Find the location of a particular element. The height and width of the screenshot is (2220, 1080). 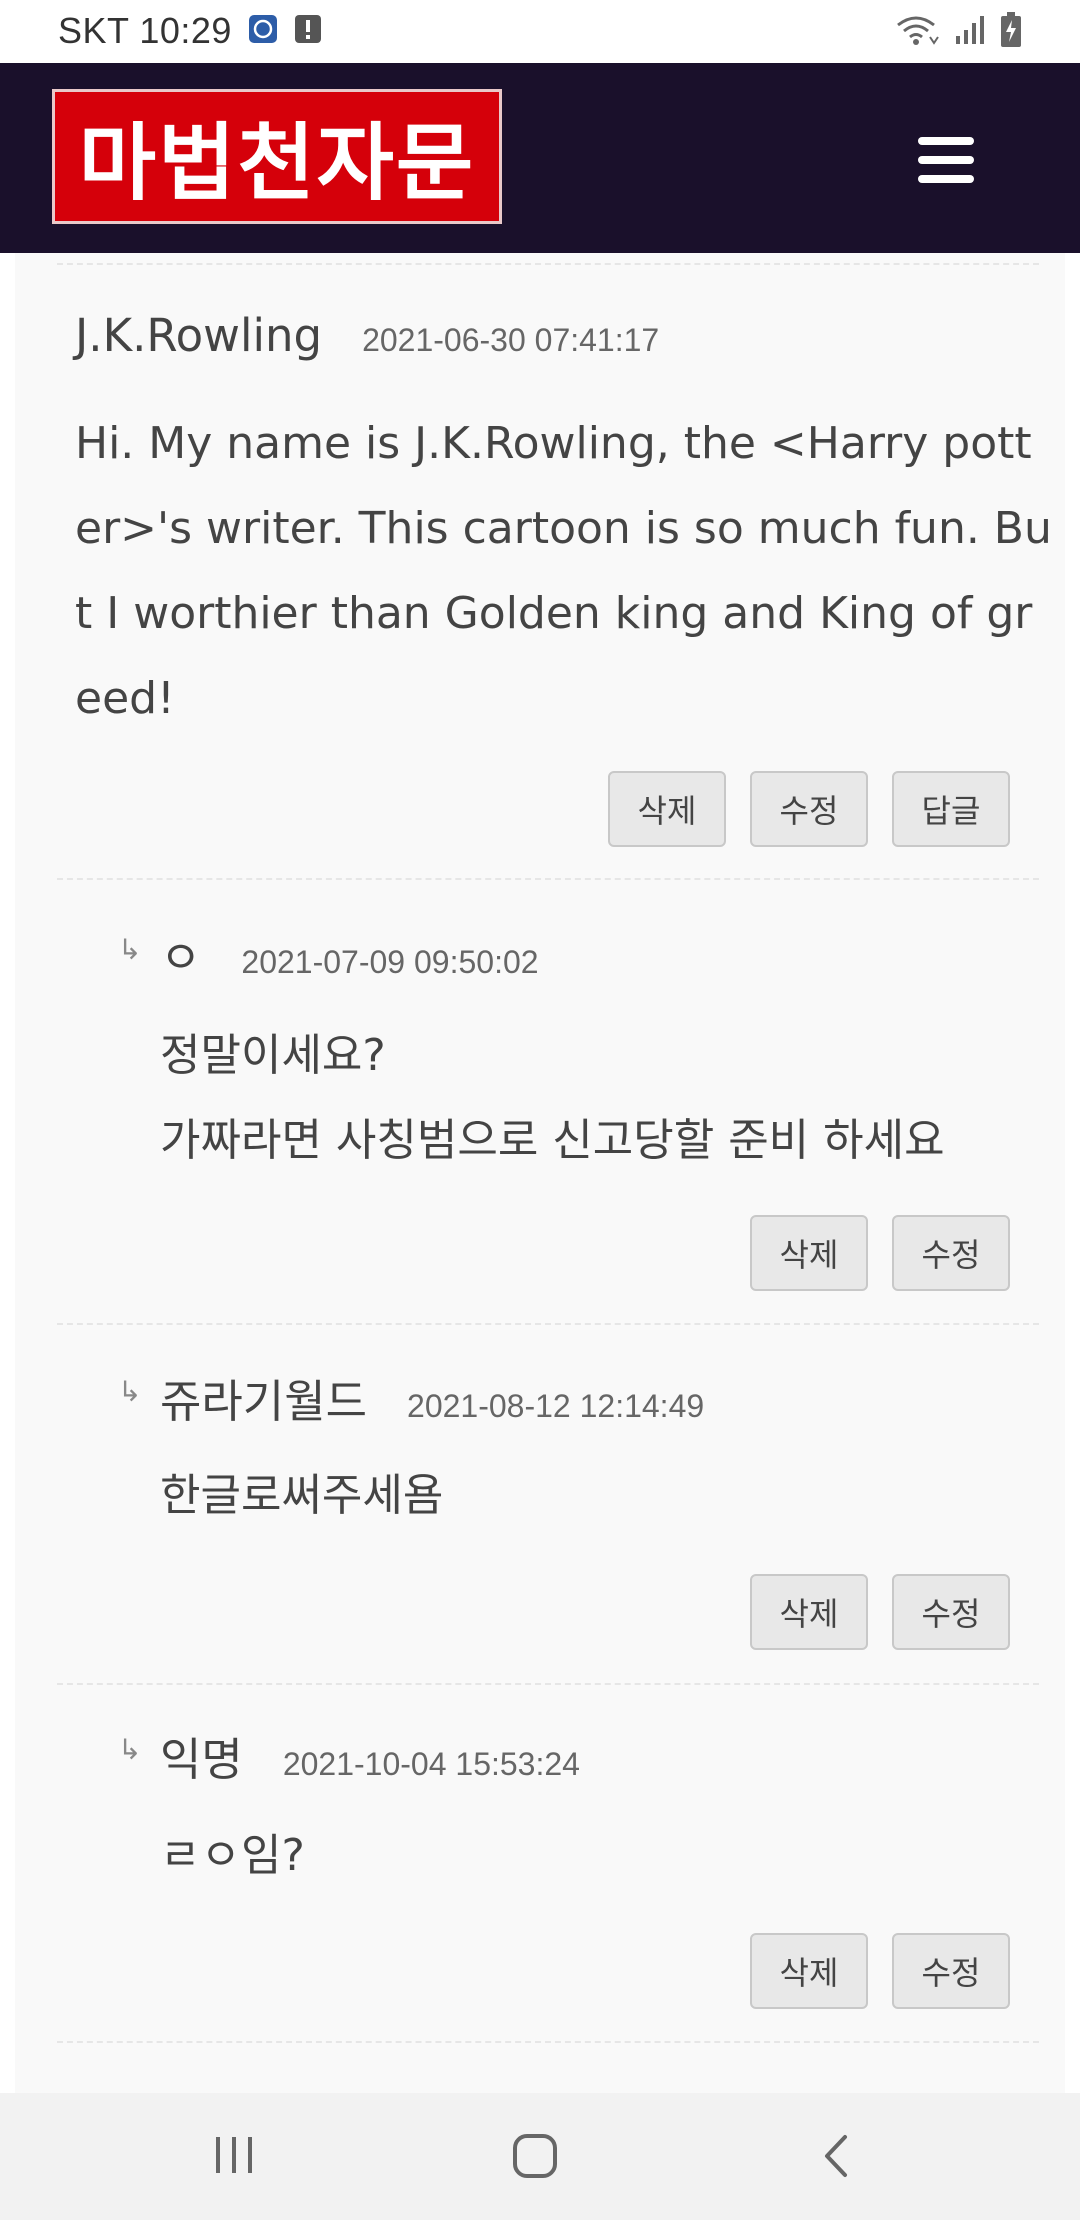

comment-date: 2021-08-12 12:14:49 is located at coordinates (556, 1406).